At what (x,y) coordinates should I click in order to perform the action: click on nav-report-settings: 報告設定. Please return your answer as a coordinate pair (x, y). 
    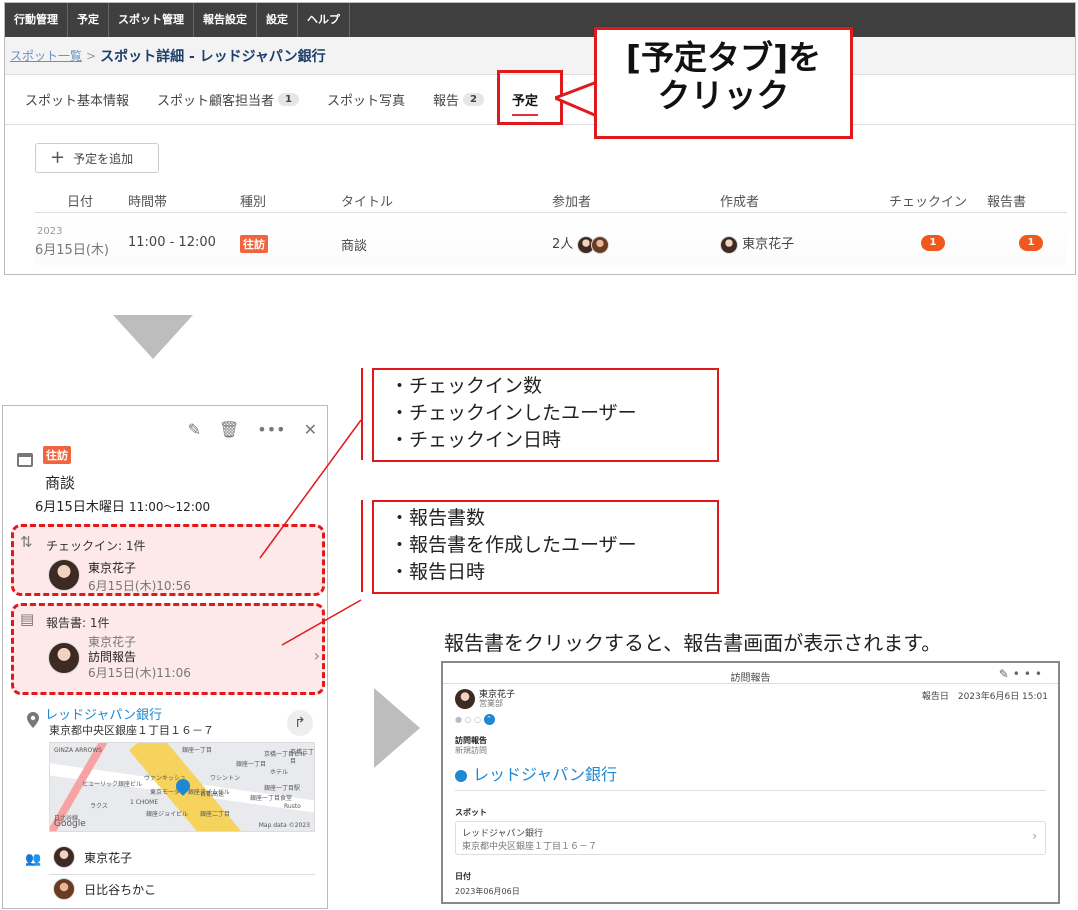
    Looking at the image, I should click on (225, 20).